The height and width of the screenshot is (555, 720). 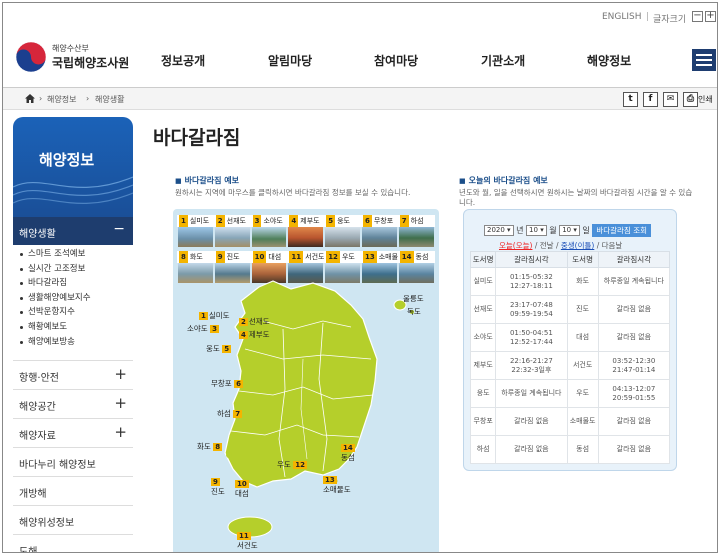 What do you see at coordinates (73, 432) in the screenshot?
I see `sidebar-item-ocean-data: 해양자료 +` at bounding box center [73, 432].